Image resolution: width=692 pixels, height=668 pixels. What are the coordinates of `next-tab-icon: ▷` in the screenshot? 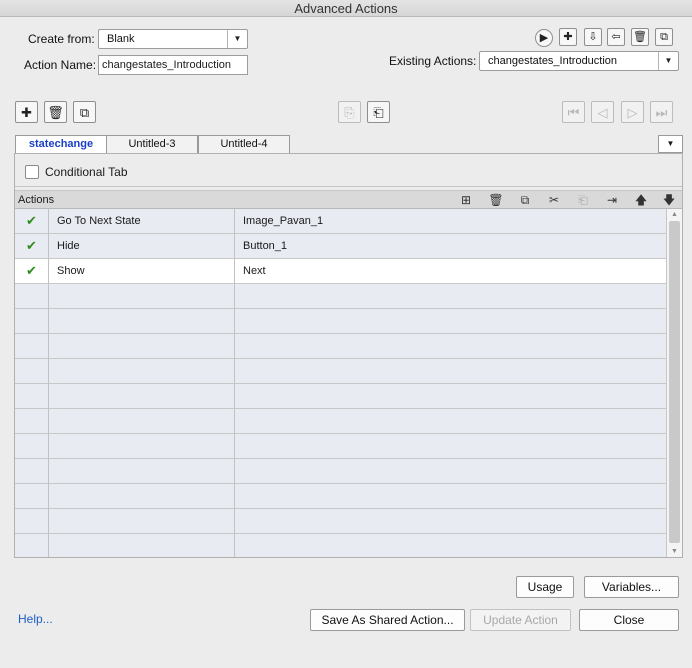 It's located at (632, 112).